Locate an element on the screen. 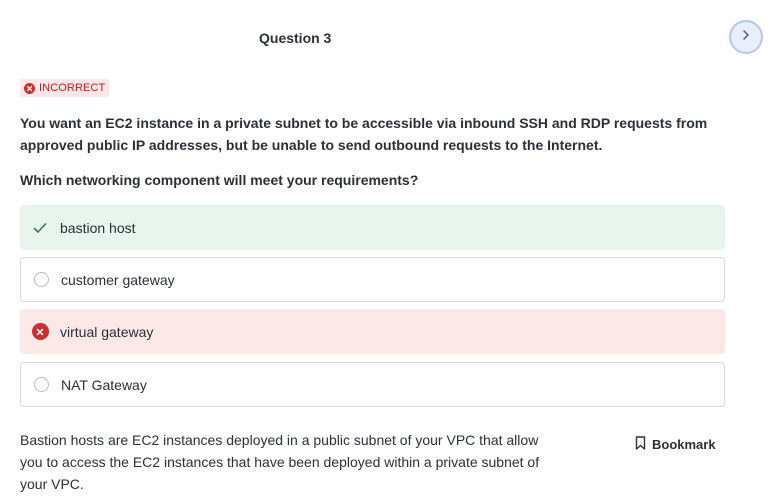 The width and height of the screenshot is (779, 504). question-title: Question 3 is located at coordinates (295, 38).